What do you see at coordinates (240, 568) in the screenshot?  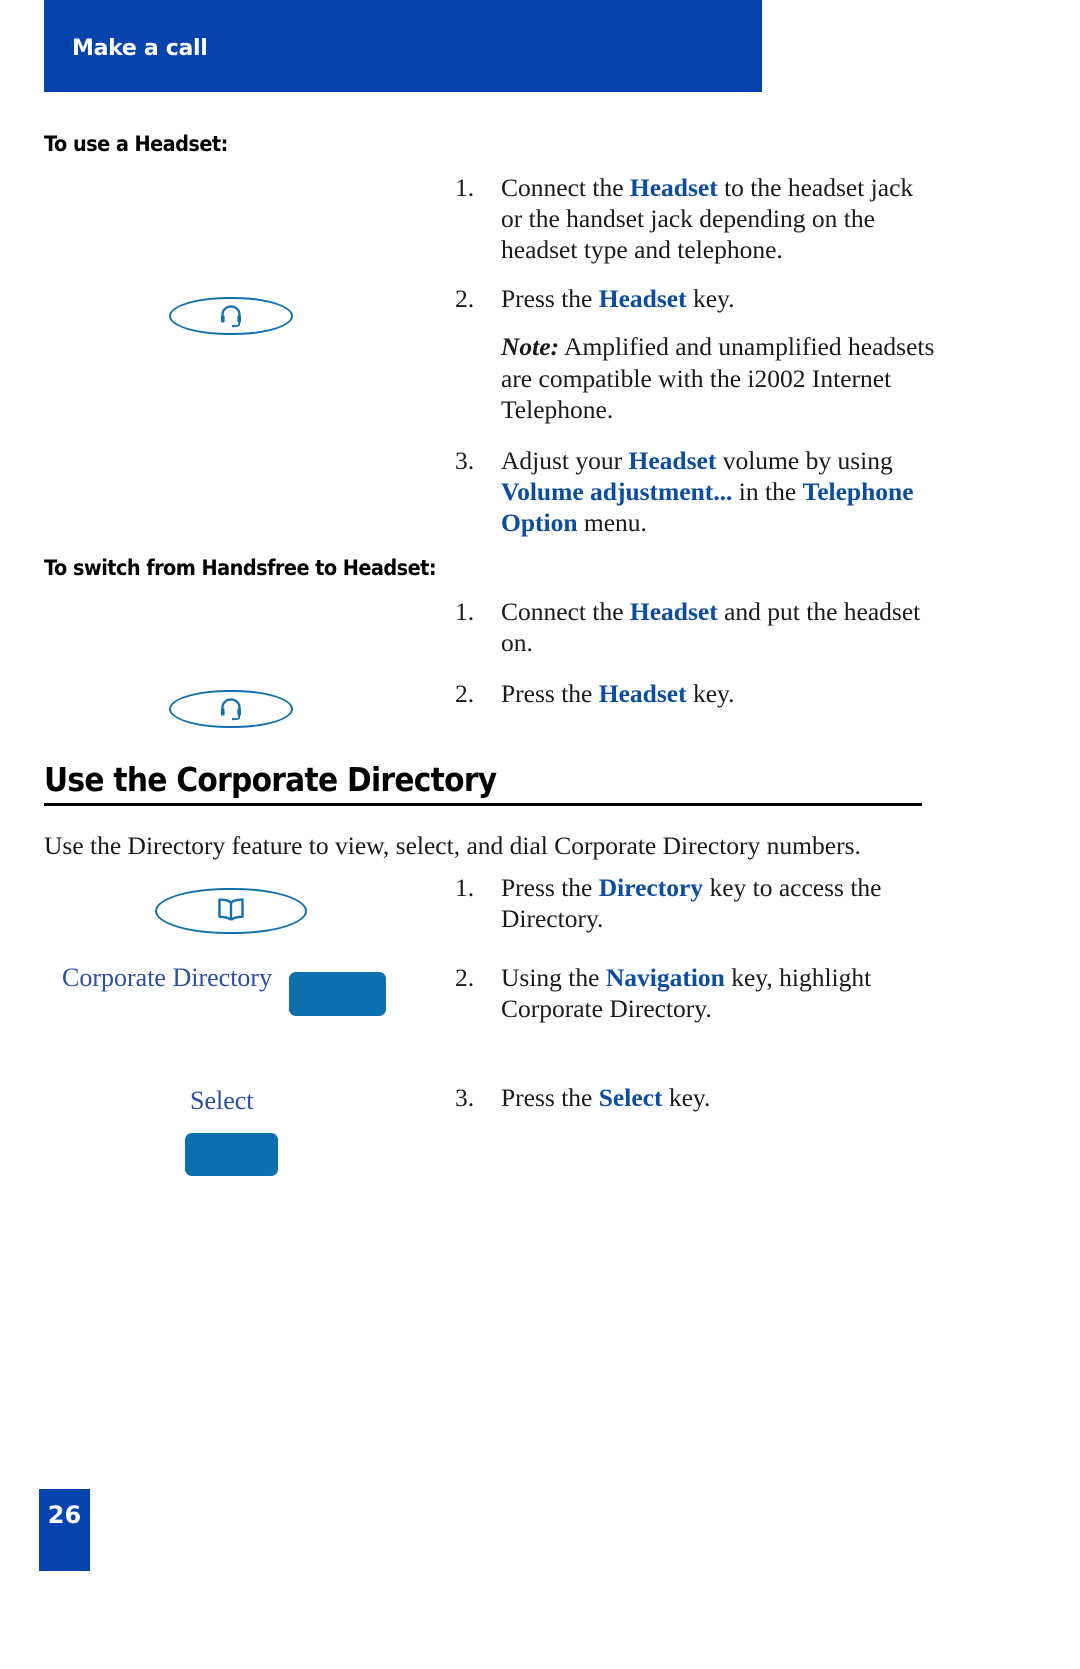 I see `subheading-to-switch-from-handsfree-to-headset: To switch from Handsfree to Headset:` at bounding box center [240, 568].